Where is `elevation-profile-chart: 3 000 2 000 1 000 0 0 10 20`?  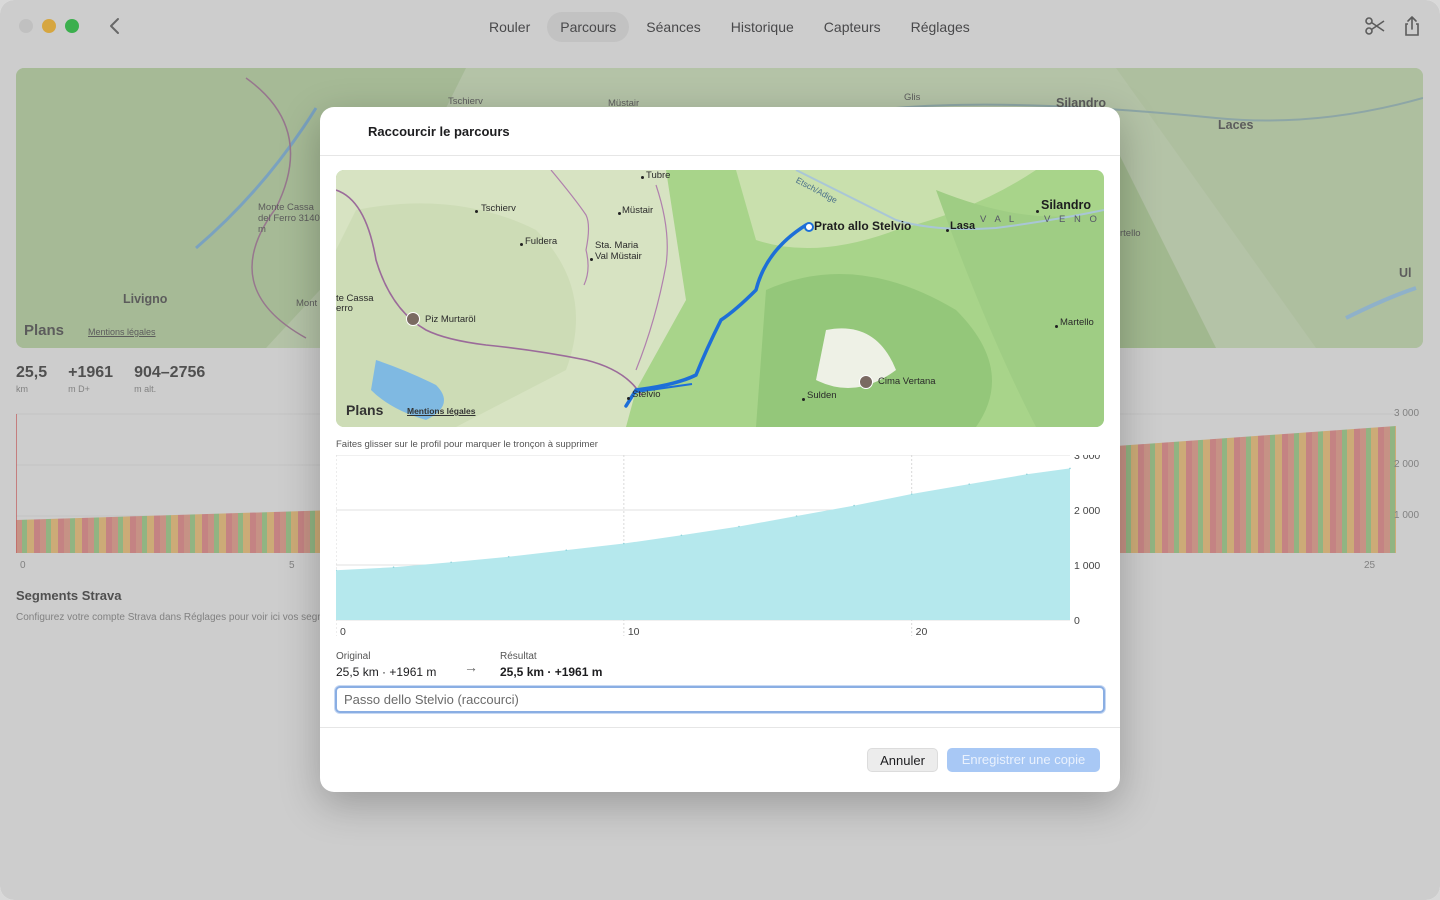
elevation-profile-chart: 3 000 2 000 1 000 0 0 10 20 is located at coordinates (720, 550).